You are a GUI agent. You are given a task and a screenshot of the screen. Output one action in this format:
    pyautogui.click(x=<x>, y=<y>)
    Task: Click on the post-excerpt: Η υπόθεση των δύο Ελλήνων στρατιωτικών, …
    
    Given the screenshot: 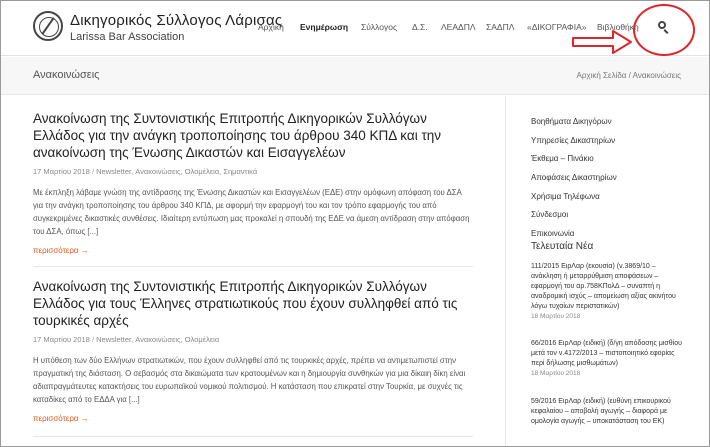 What is the action you would take?
    pyautogui.click(x=249, y=380)
    